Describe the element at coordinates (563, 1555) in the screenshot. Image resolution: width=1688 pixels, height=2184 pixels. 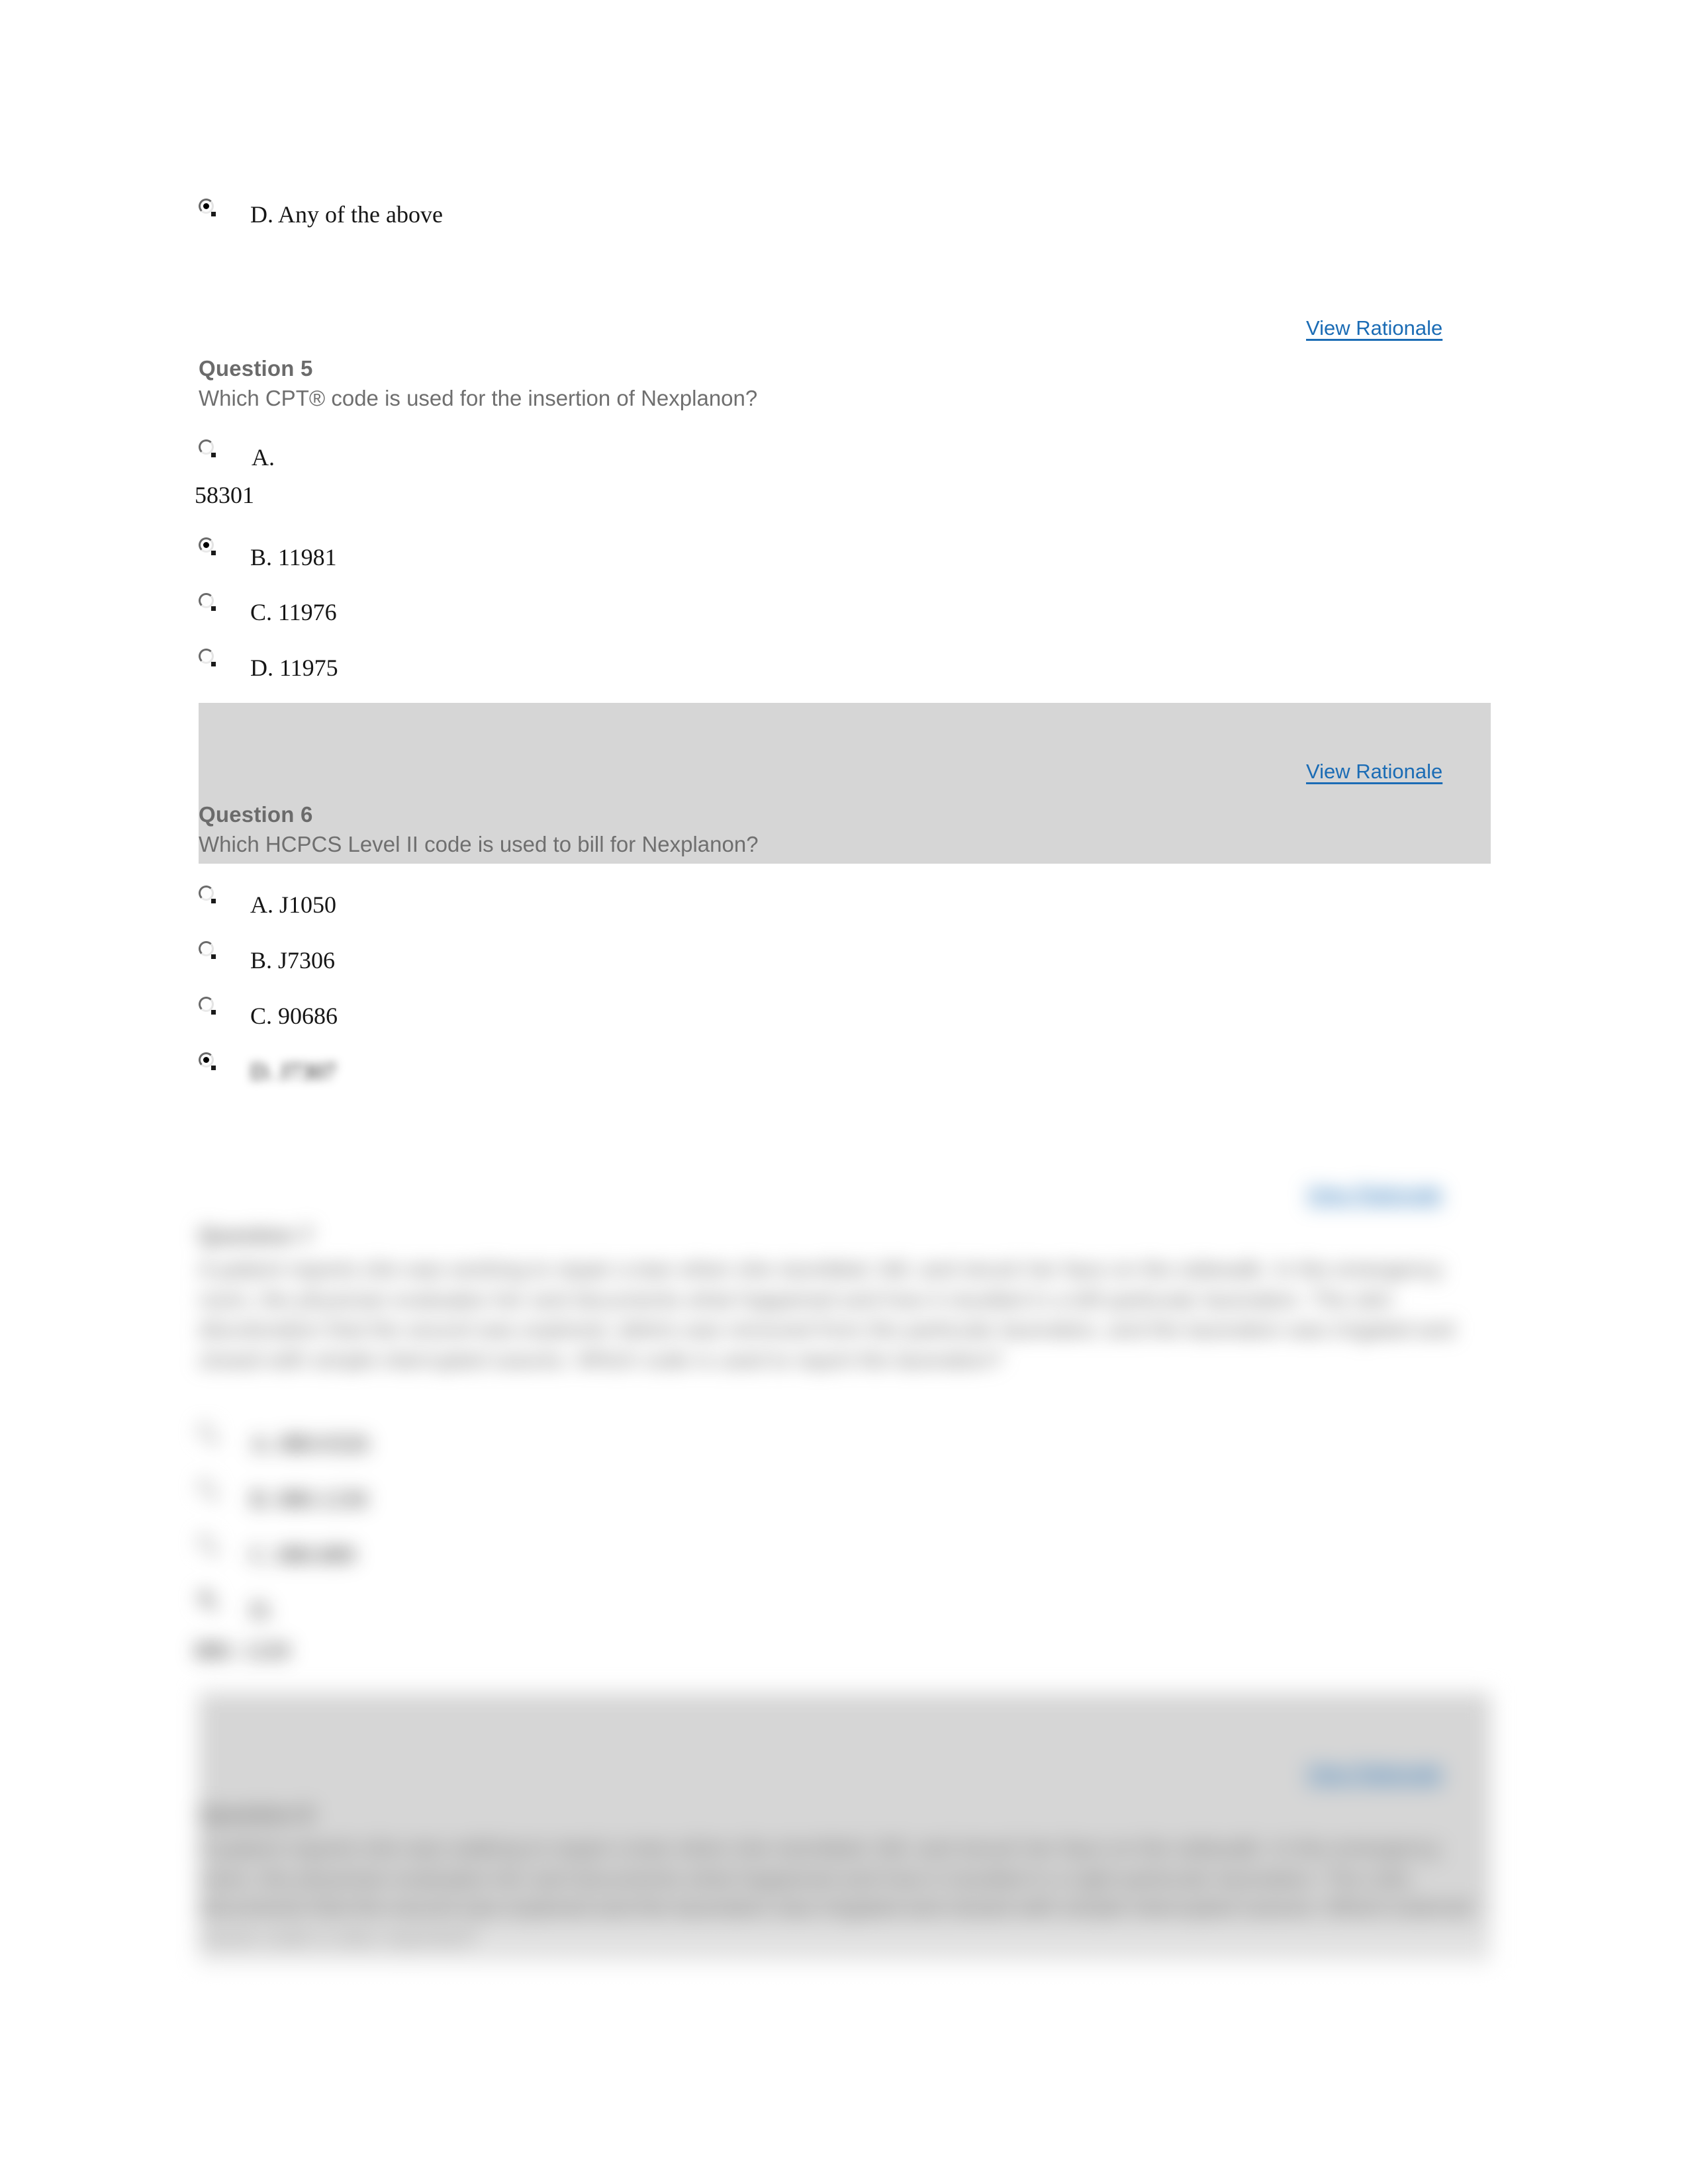
I see `question-7-option-c: C. 880.889` at that location.